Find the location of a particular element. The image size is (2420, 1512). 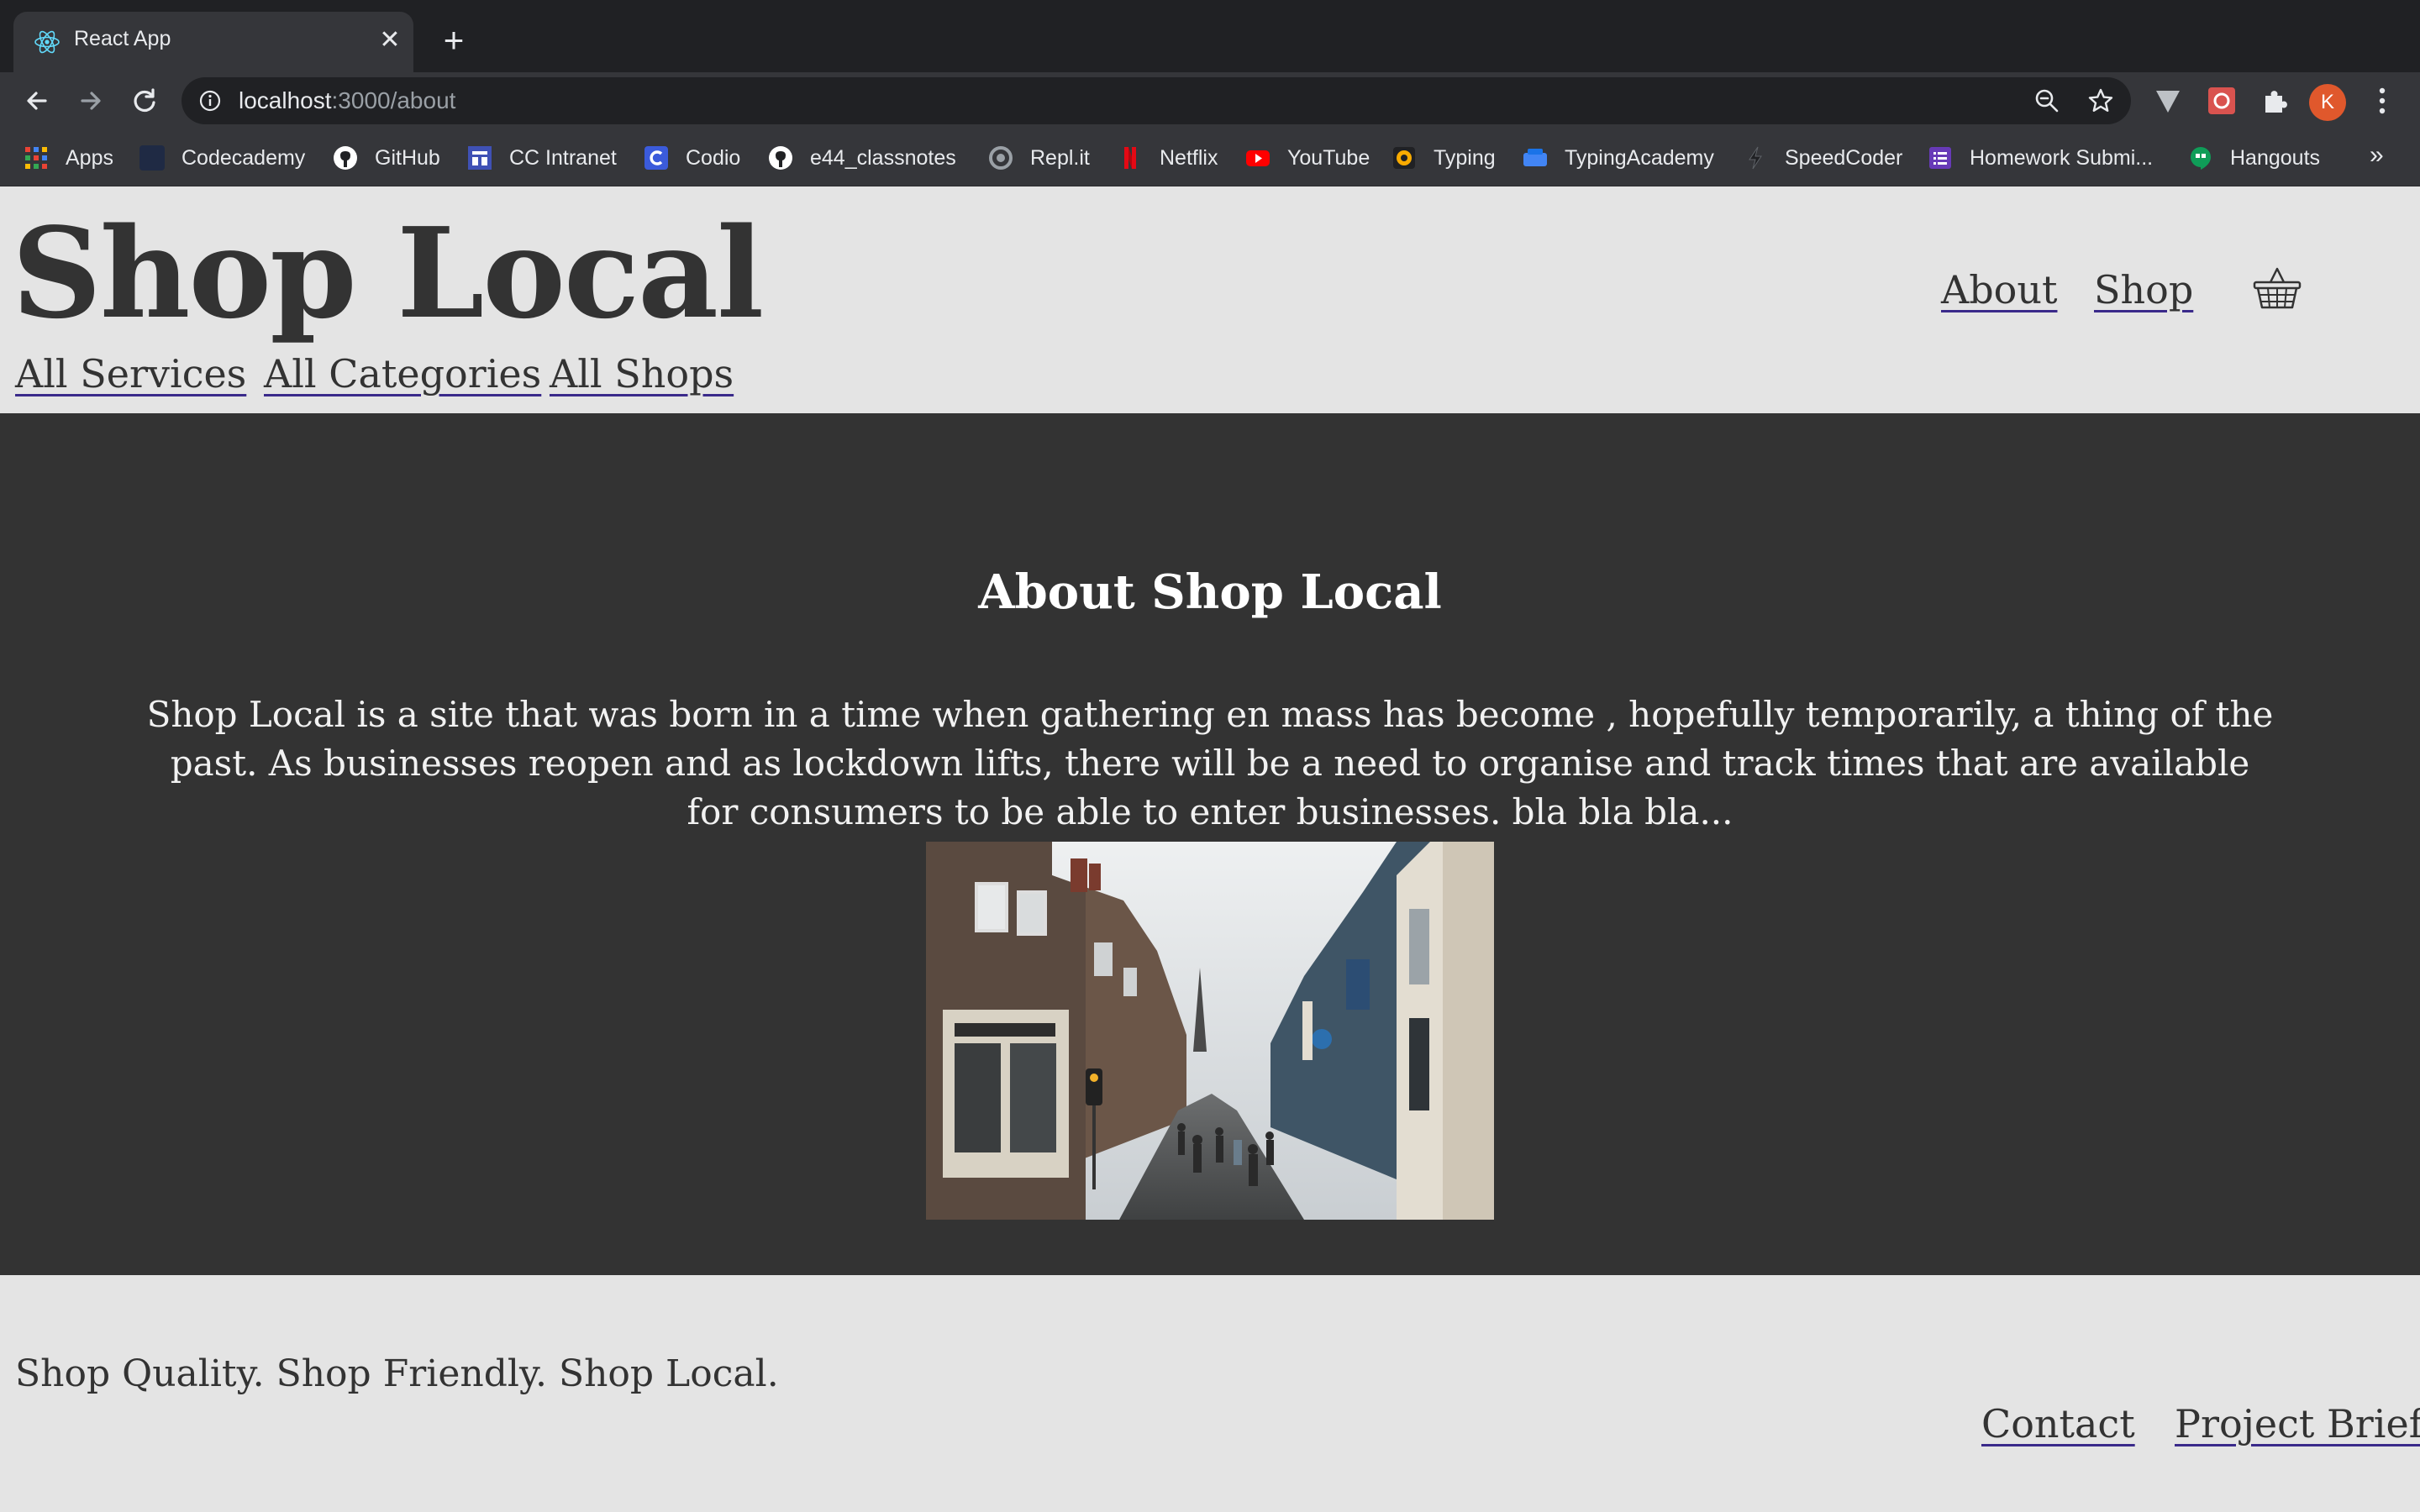

bookmark-codecademy: Codecademy is located at coordinates (222, 158).